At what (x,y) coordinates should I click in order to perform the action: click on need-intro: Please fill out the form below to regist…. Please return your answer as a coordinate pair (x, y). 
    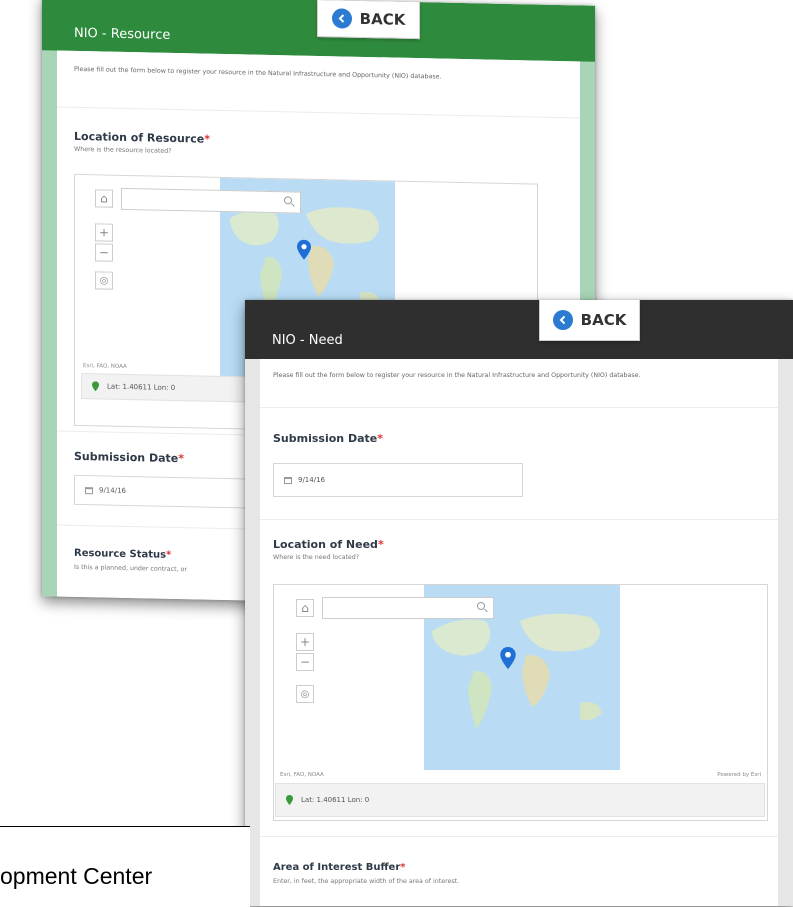
    Looking at the image, I should click on (457, 375).